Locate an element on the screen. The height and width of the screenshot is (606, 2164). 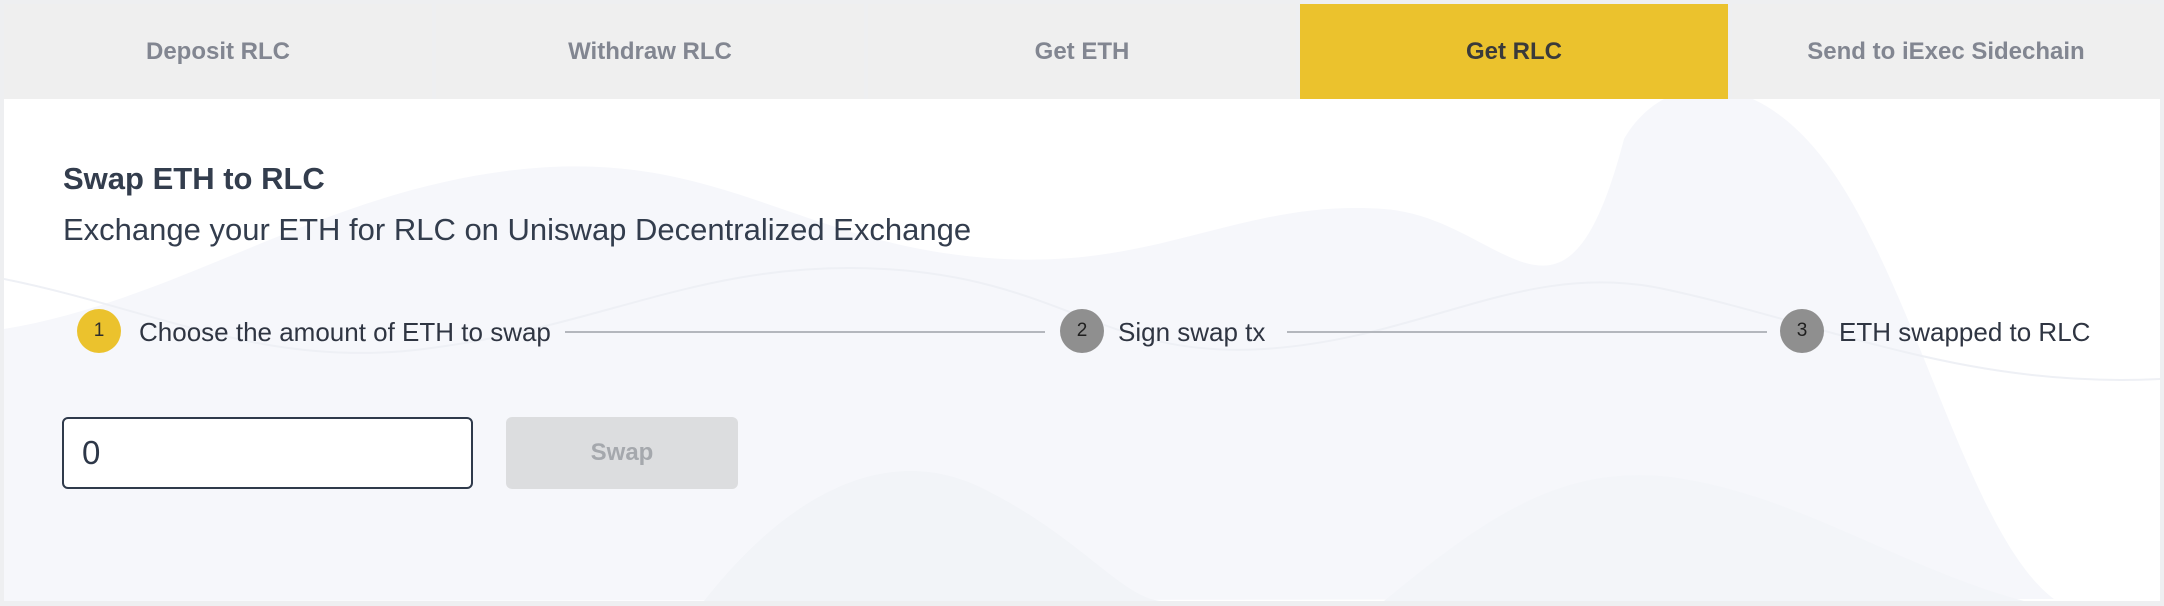
step-1-label: Choose the amount of ETH to swap is located at coordinates (345, 332).